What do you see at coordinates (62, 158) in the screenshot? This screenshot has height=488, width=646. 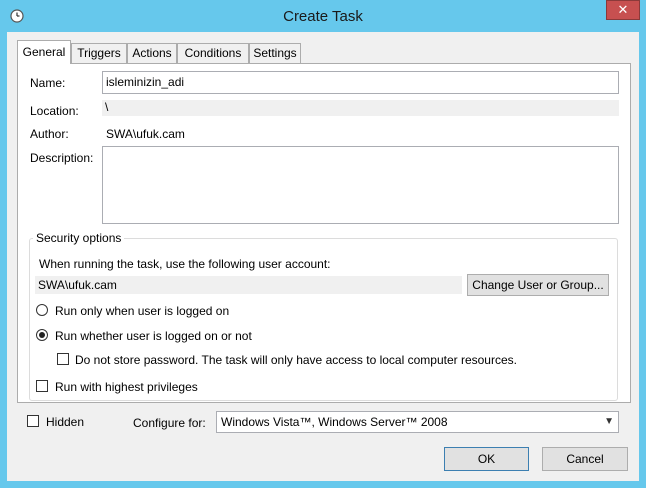 I see `description-label: Description:` at bounding box center [62, 158].